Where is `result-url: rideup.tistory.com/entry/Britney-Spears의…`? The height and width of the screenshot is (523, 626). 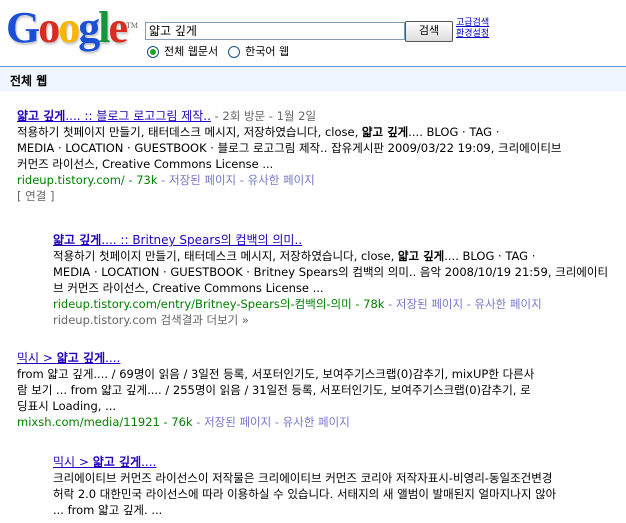 result-url: rideup.tistory.com/entry/Britney-Spears의… is located at coordinates (219, 304).